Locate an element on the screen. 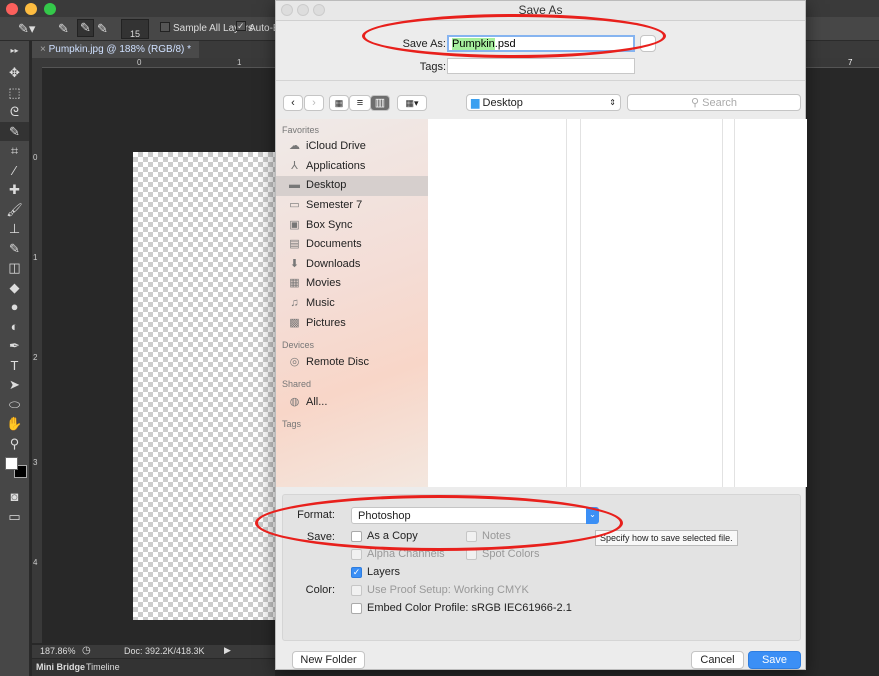 This screenshot has height=676, width=879. tab-timeline: Timeline is located at coordinates (103, 667).